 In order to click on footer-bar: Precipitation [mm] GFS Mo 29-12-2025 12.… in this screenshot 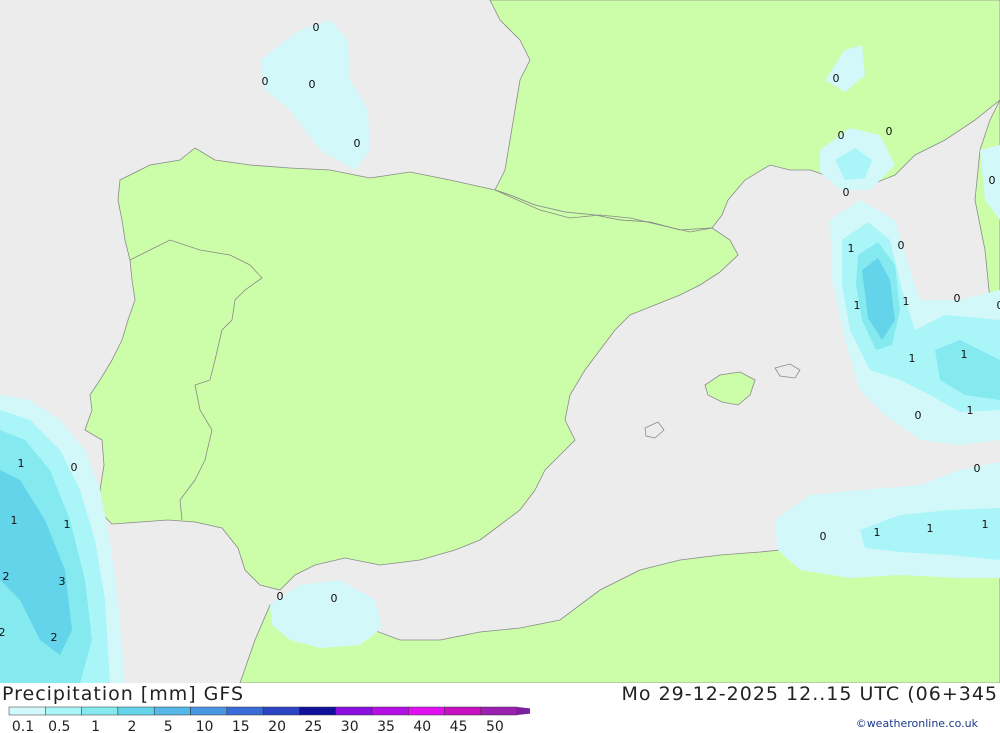, I will do `click(500, 708)`.